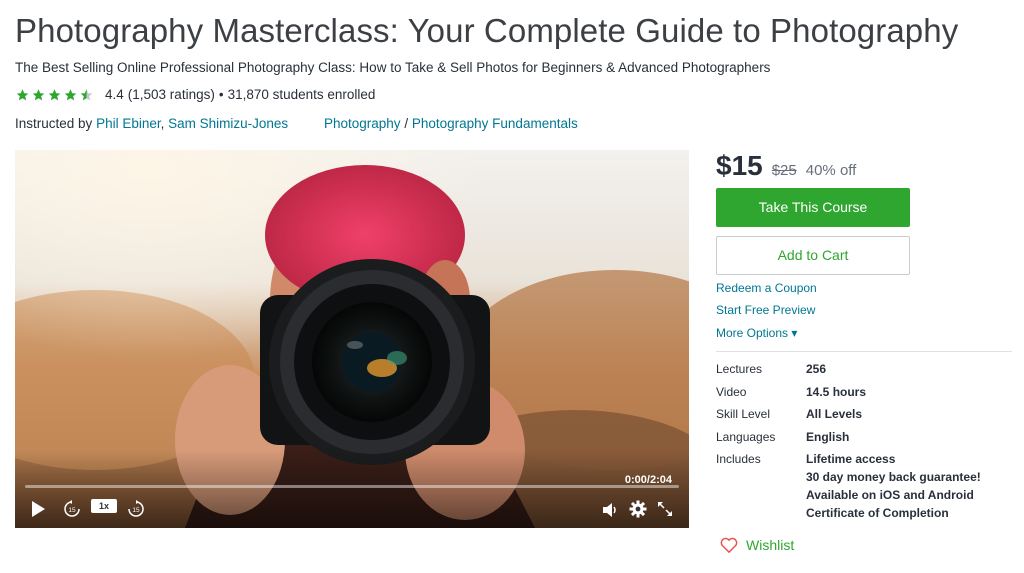 The width and height of the screenshot is (1024, 573). What do you see at coordinates (816, 369) in the screenshot?
I see `detail-value: 256` at bounding box center [816, 369].